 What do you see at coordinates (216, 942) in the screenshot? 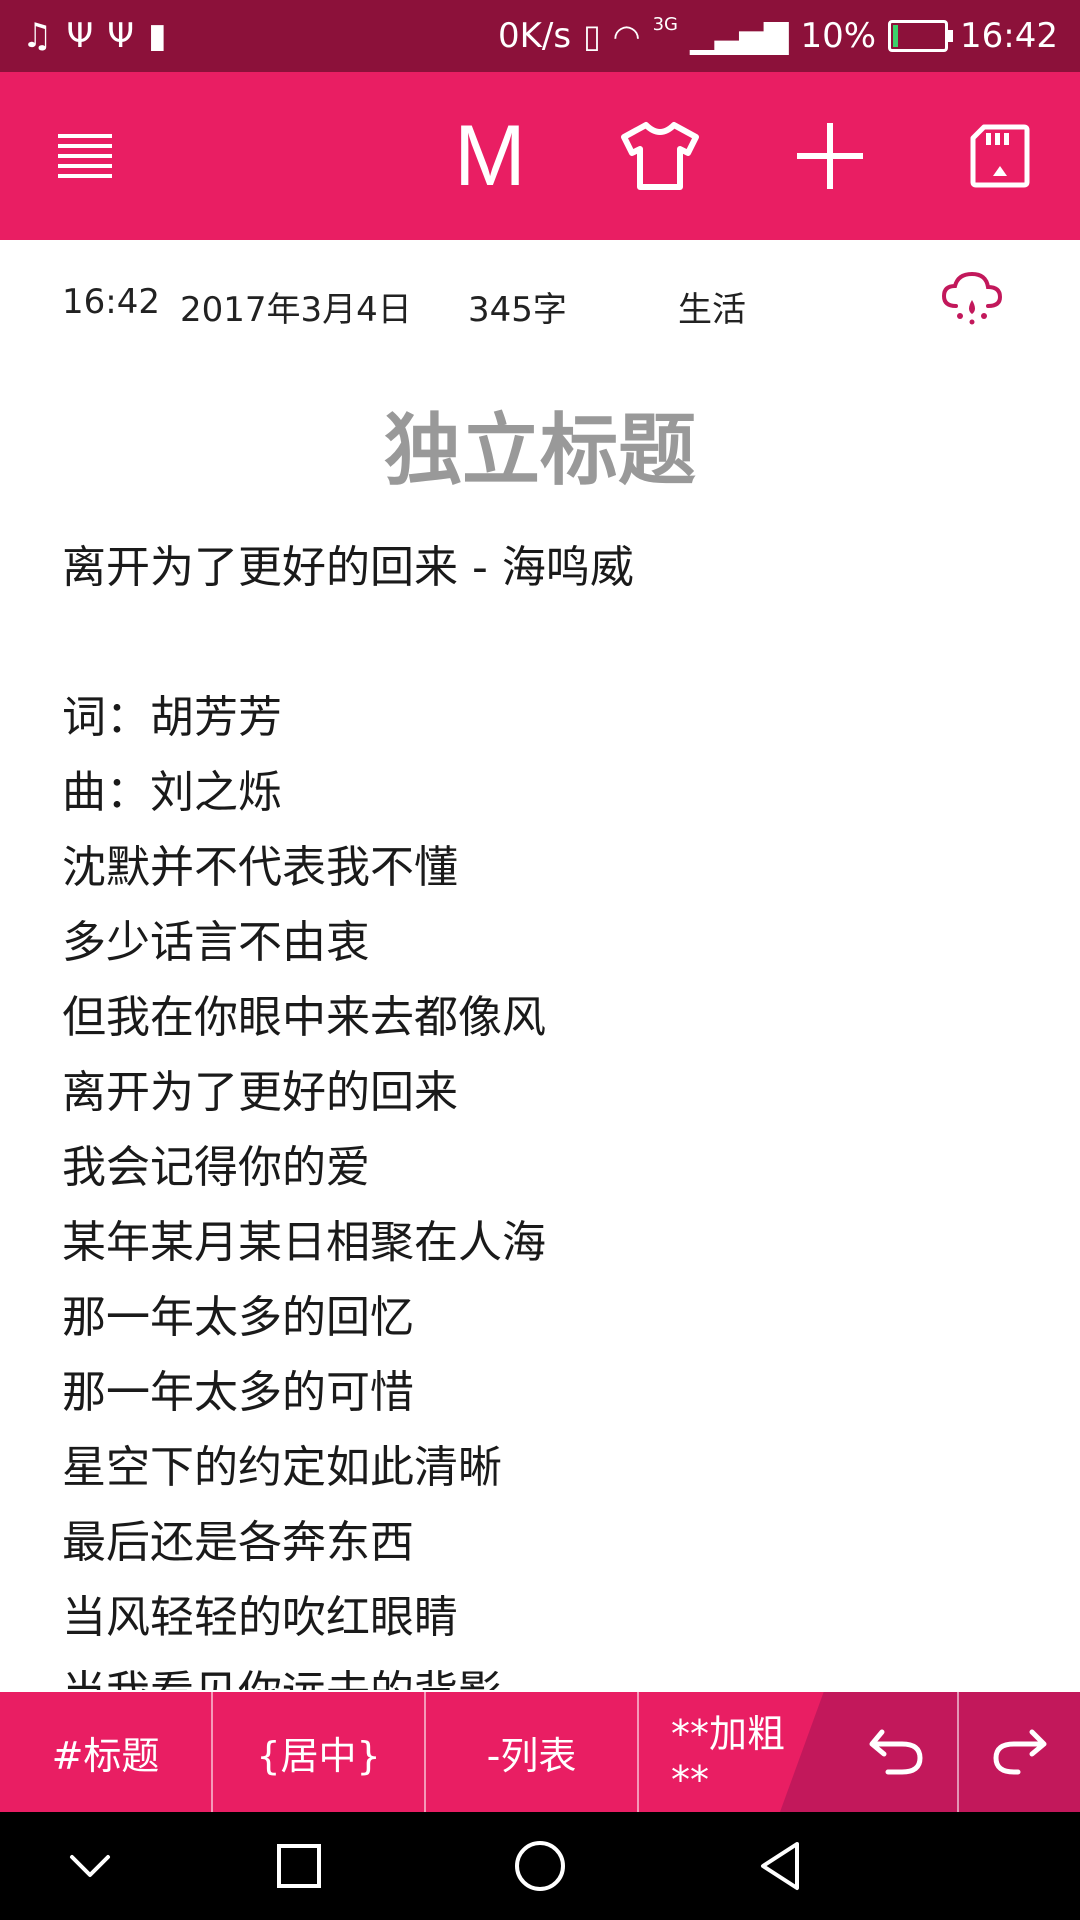
I see `note-line: 多少话言不由衷` at bounding box center [216, 942].